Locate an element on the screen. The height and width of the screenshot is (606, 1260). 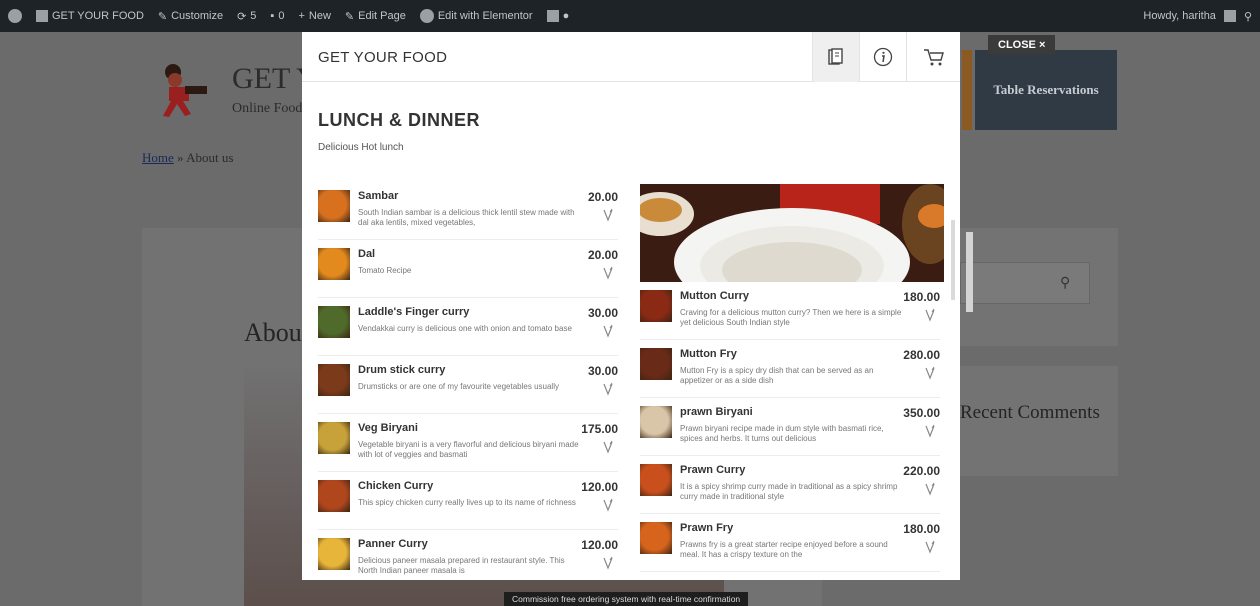
admin-comments-link: ▪ 0 is located at coordinates (277, 16).